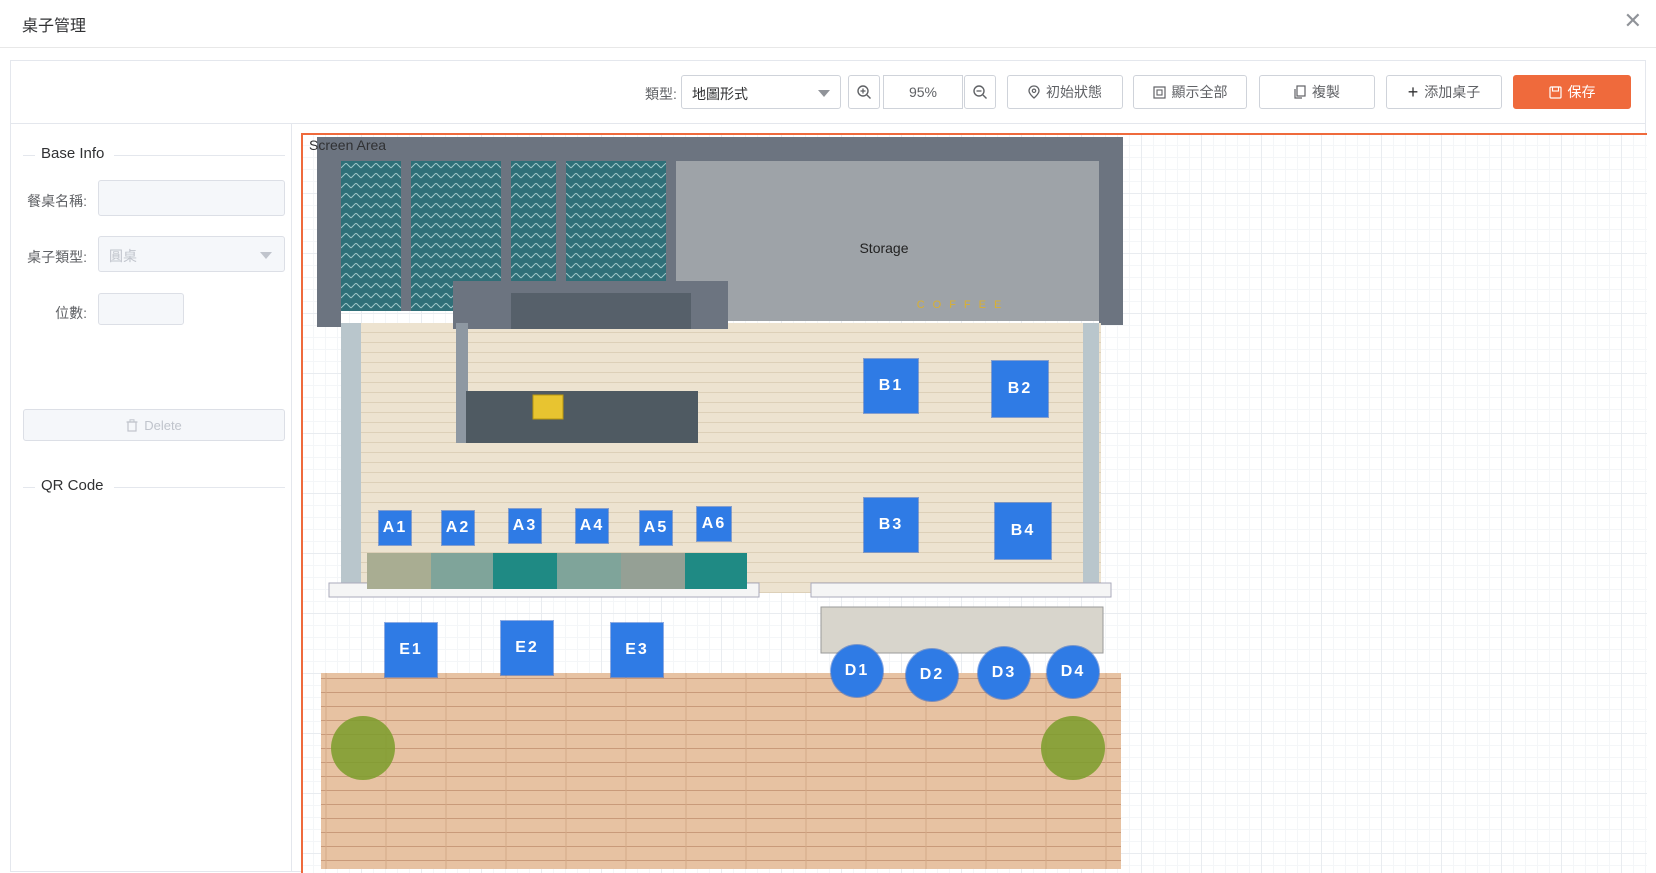 The width and height of the screenshot is (1656, 873). I want to click on table-b2: B2, so click(1020, 389).